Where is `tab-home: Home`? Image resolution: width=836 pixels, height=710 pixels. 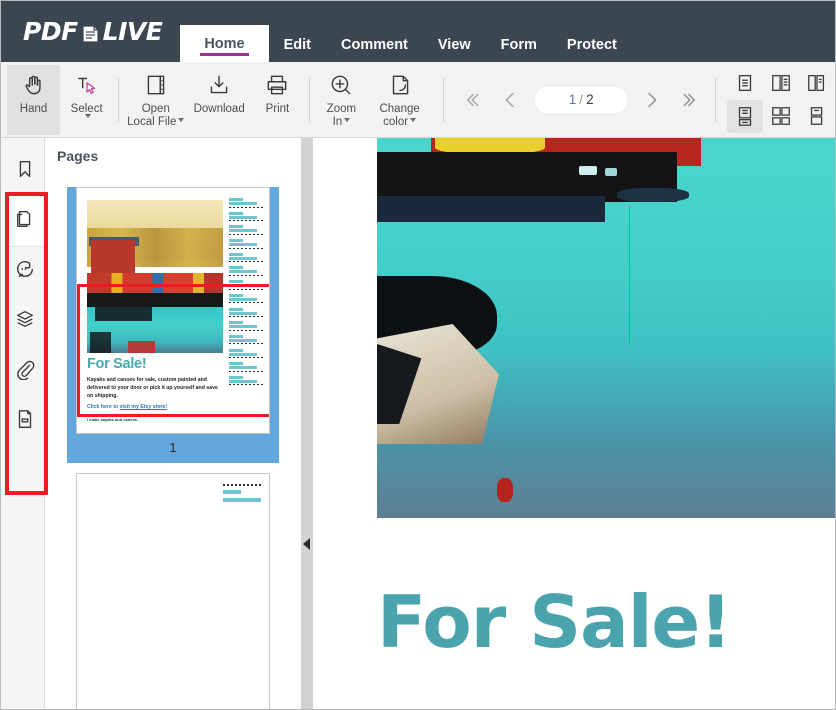 tab-home: Home is located at coordinates (224, 43).